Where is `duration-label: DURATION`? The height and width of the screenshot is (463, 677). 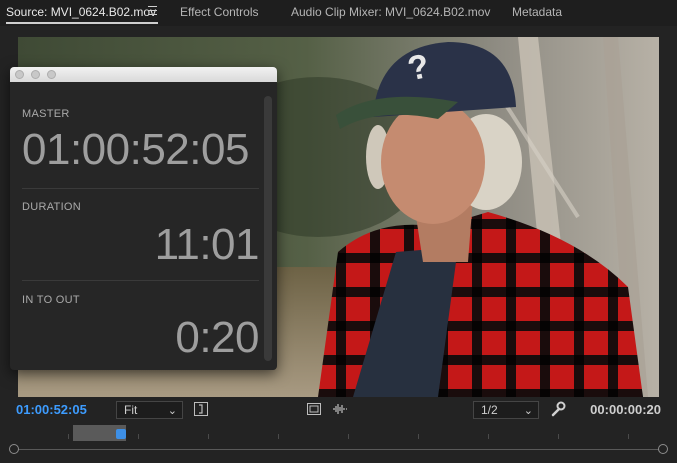
duration-label: DURATION is located at coordinates (52, 207).